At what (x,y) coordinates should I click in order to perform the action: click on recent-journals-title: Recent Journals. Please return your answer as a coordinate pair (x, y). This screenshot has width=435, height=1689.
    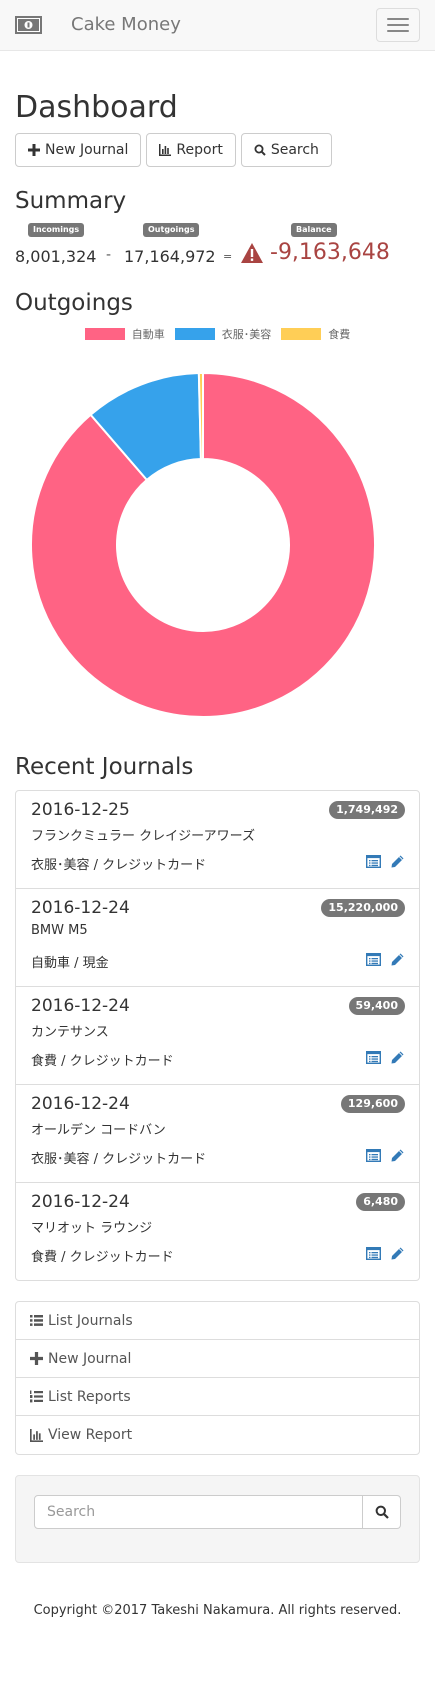
    Looking at the image, I should click on (104, 767).